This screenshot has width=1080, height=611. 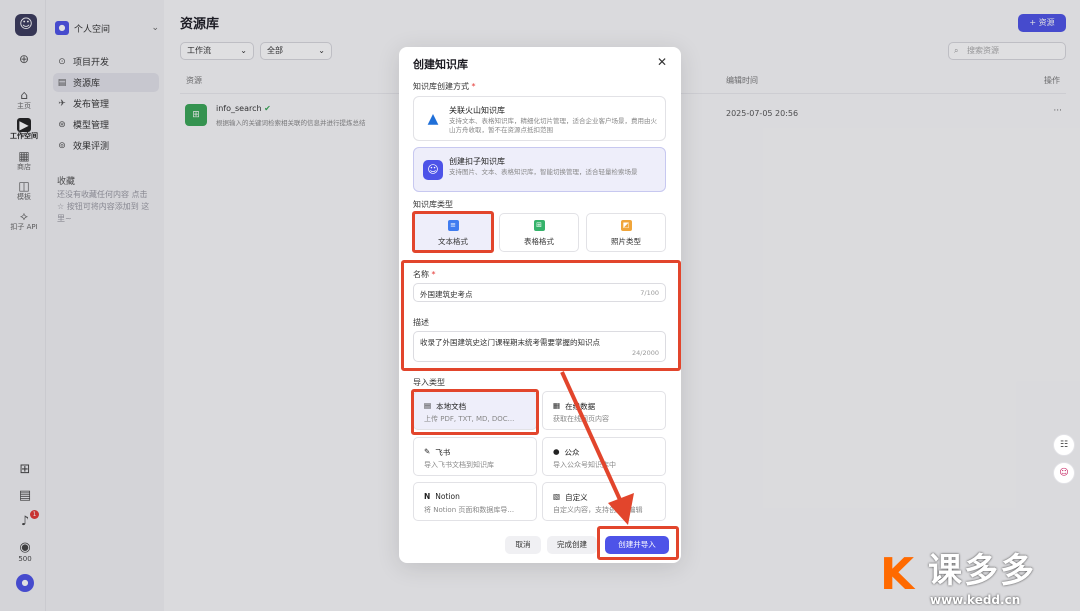 What do you see at coordinates (440, 64) in the screenshot?
I see `dialog-title: 创建知识库` at bounding box center [440, 64].